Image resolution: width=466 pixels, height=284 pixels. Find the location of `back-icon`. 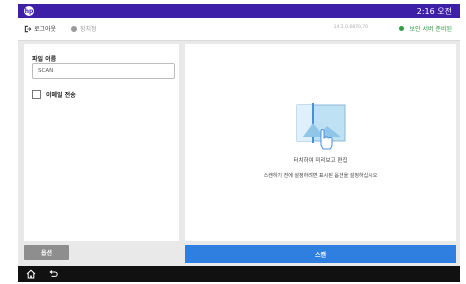

back-icon is located at coordinates (53, 274).